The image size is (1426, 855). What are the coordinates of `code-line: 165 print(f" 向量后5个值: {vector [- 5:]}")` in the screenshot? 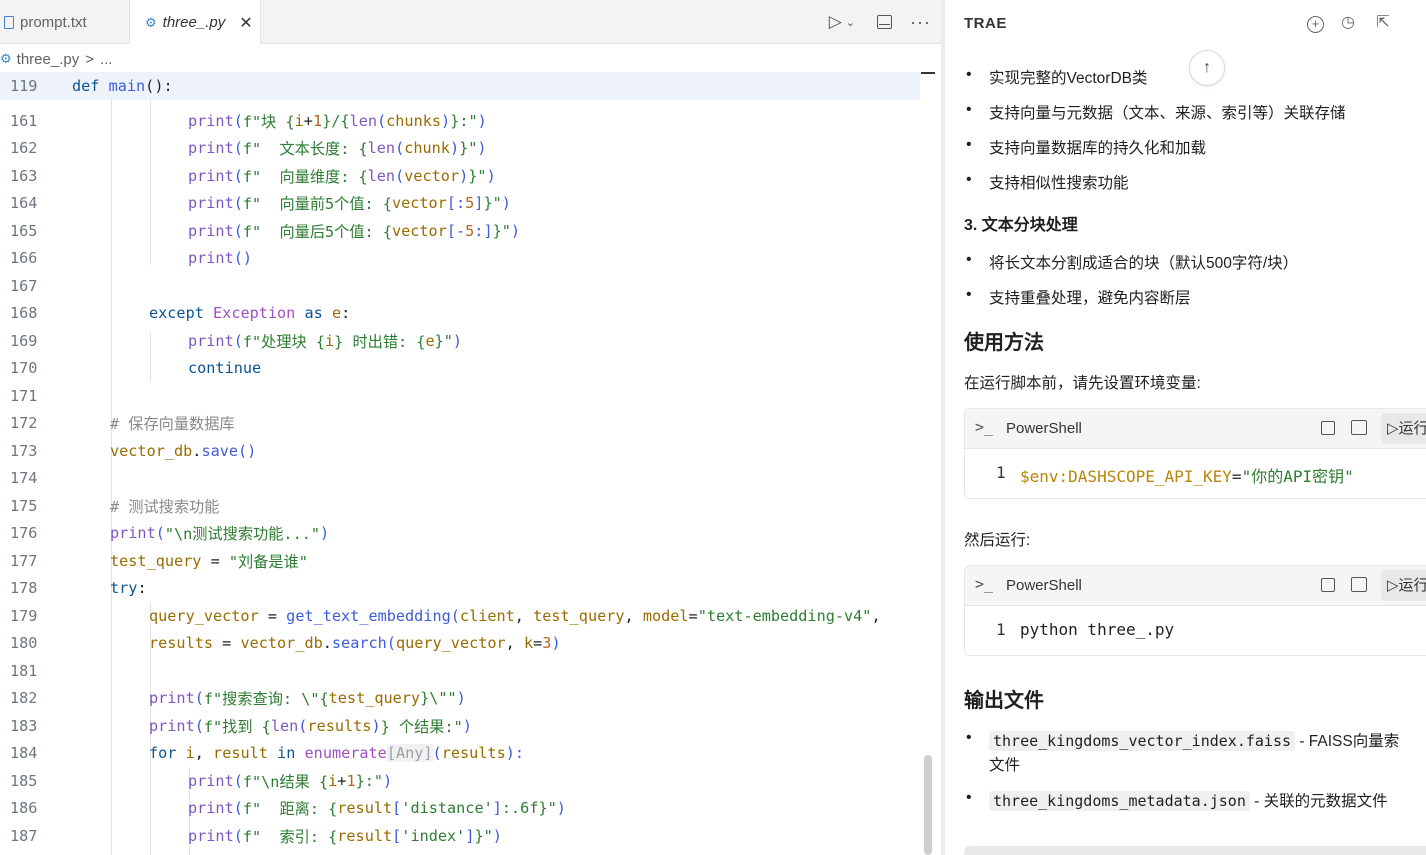 It's located at (460, 231).